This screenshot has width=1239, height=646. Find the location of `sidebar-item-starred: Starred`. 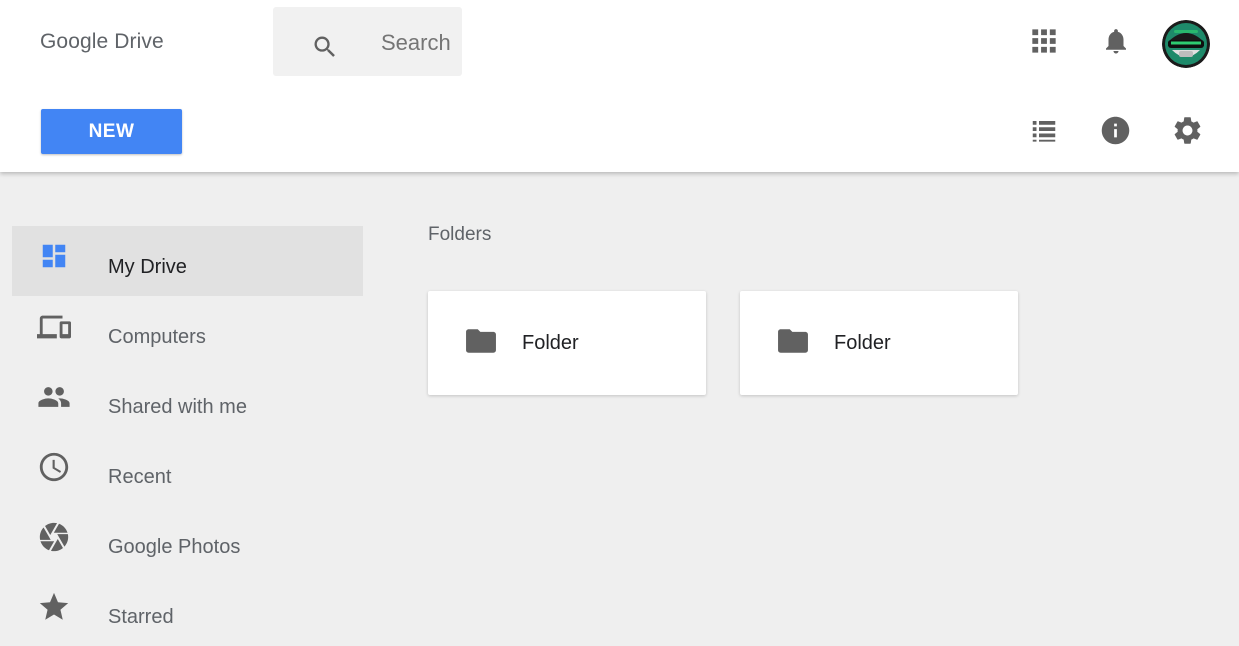

sidebar-item-starred: Starred is located at coordinates (187, 611).